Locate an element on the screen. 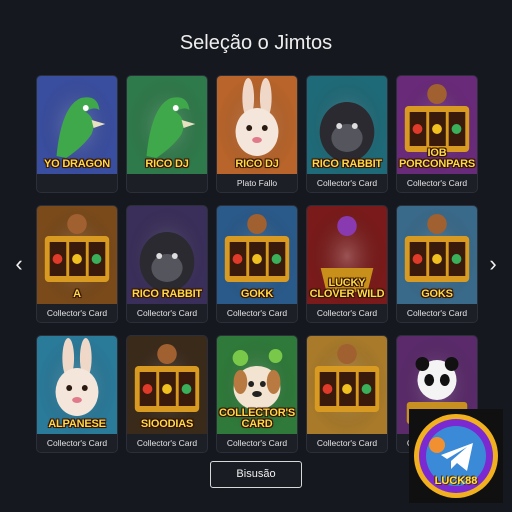 This screenshot has width=512, height=512. luck88-logo-icon is located at coordinates (456, 456).